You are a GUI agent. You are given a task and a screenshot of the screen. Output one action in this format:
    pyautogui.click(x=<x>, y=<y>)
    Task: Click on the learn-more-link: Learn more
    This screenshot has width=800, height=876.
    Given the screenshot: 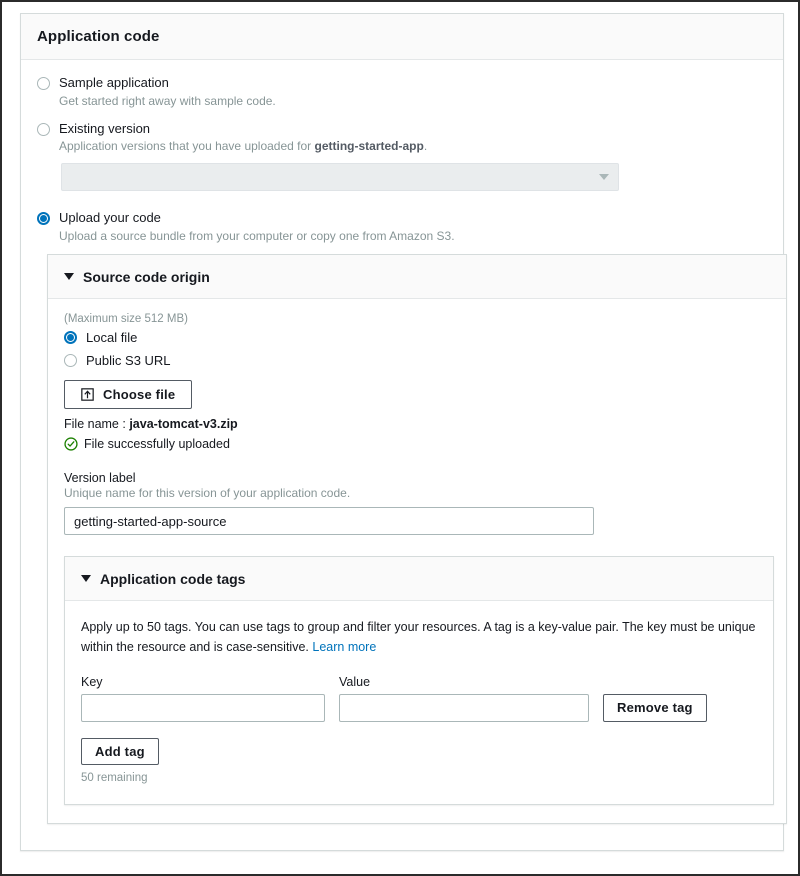 What is the action you would take?
    pyautogui.click(x=344, y=647)
    